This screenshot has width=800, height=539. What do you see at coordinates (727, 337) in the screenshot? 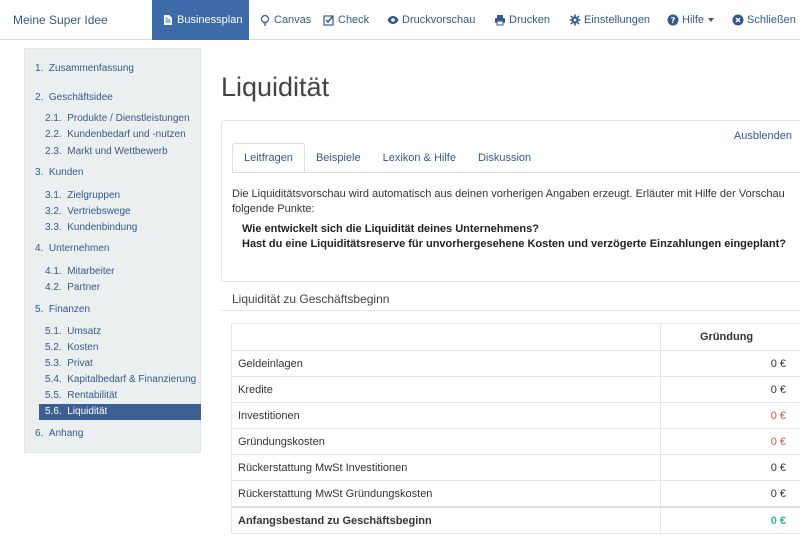
I see `column-header-gruendung: Gründung` at bounding box center [727, 337].